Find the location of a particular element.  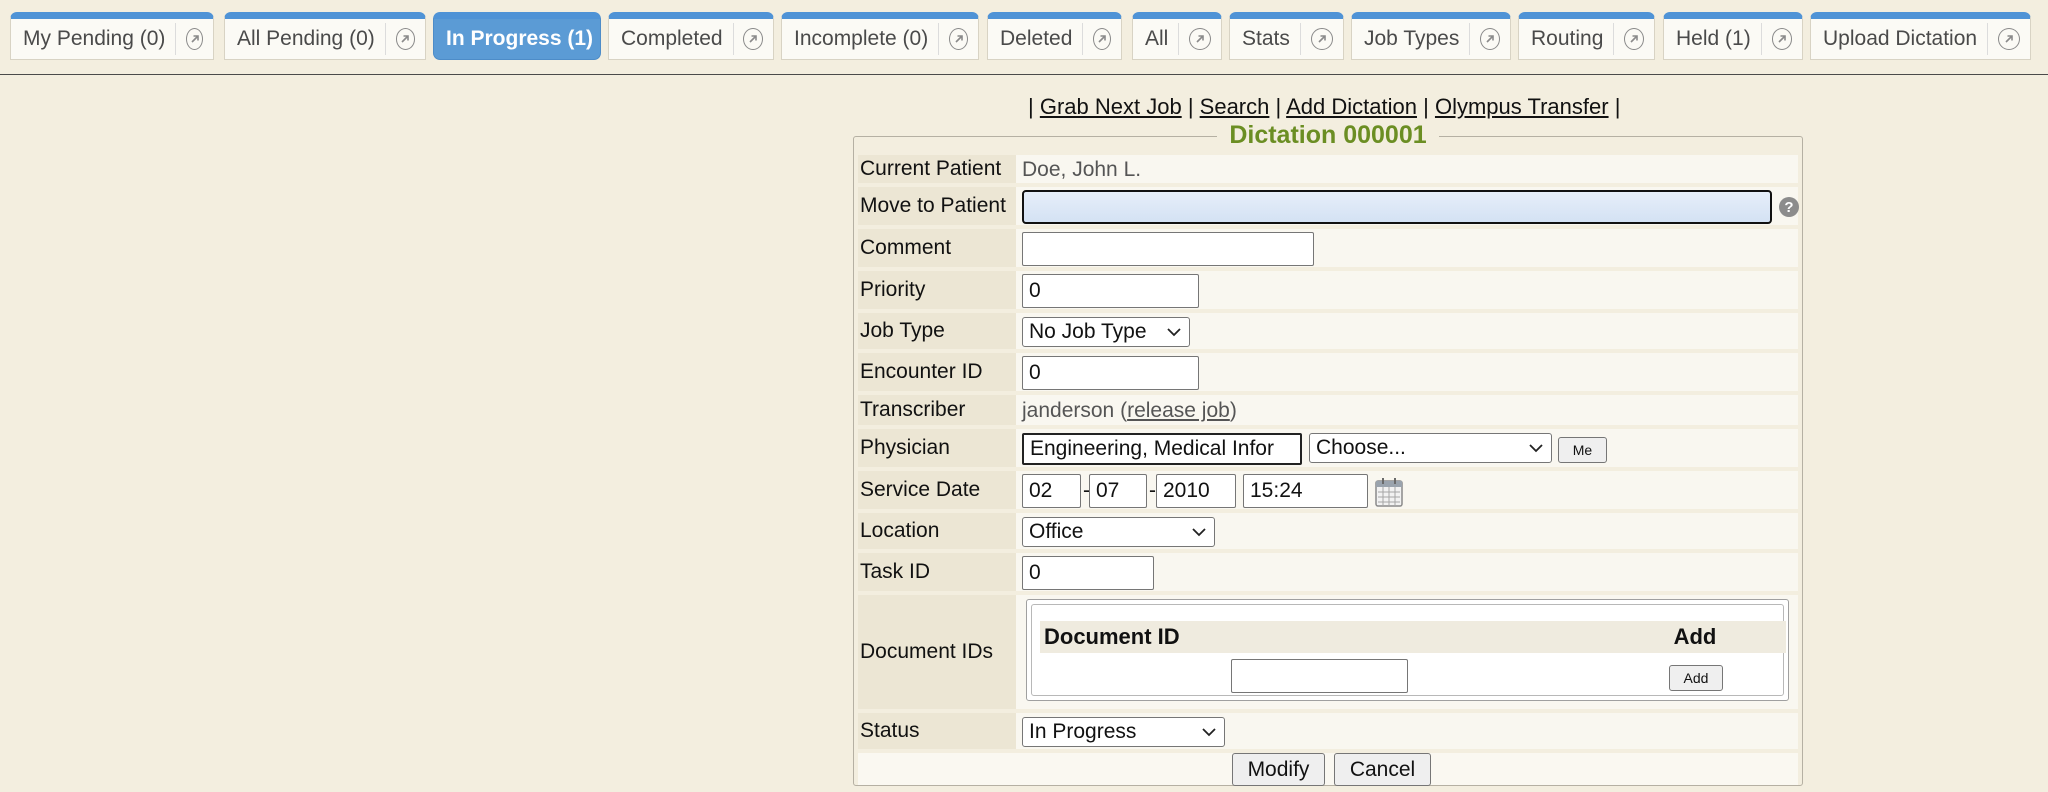

row-service-date: Service Date - - is located at coordinates (1328, 491).